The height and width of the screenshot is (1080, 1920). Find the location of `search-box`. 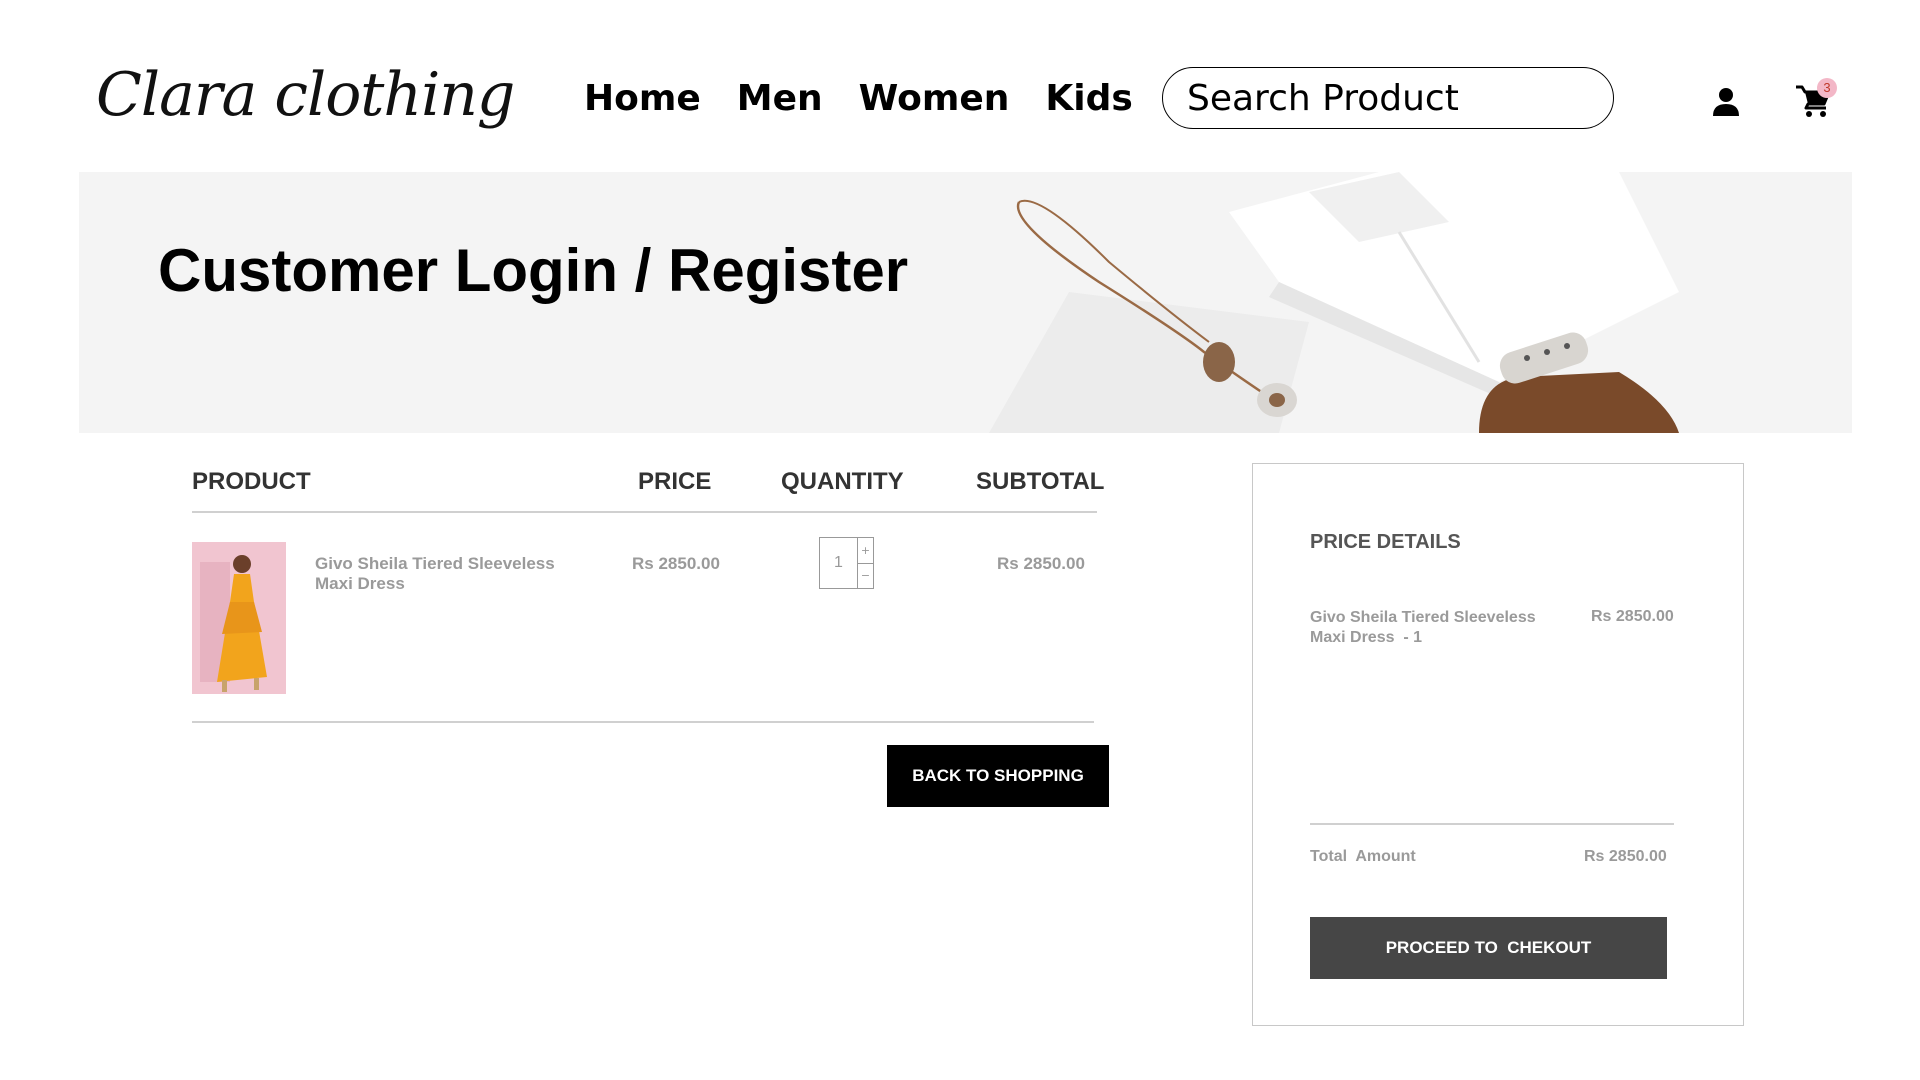

search-box is located at coordinates (1388, 98).